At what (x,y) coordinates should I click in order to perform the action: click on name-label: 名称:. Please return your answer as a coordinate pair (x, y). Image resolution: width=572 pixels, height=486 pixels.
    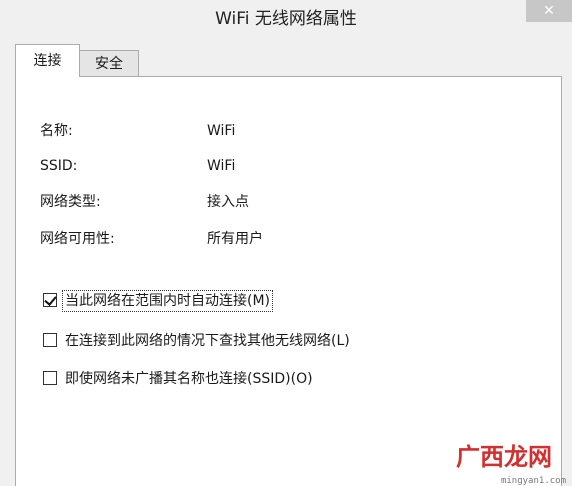
    Looking at the image, I should click on (56, 131).